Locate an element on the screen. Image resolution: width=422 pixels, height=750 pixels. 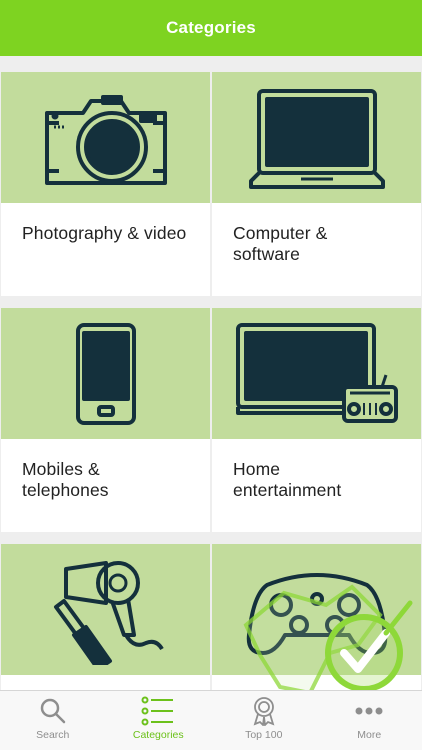
search-icon is located at coordinates (52, 711).